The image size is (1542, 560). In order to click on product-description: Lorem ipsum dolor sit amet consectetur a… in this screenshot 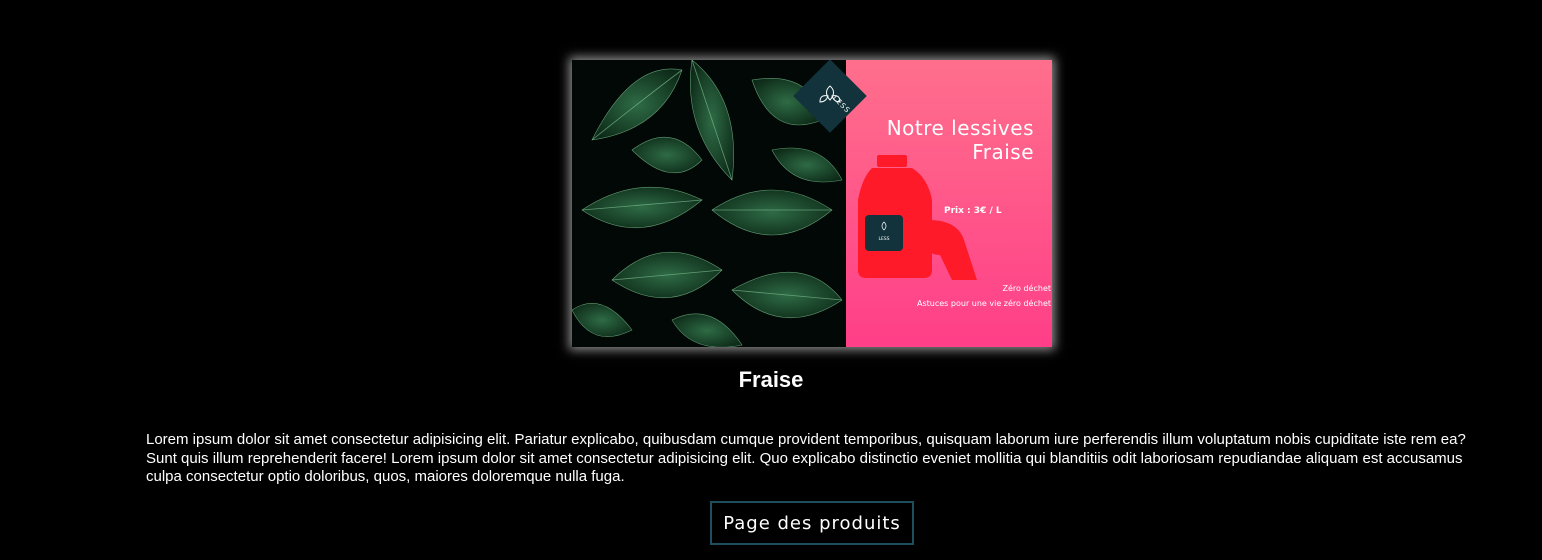, I will do `click(806, 458)`.